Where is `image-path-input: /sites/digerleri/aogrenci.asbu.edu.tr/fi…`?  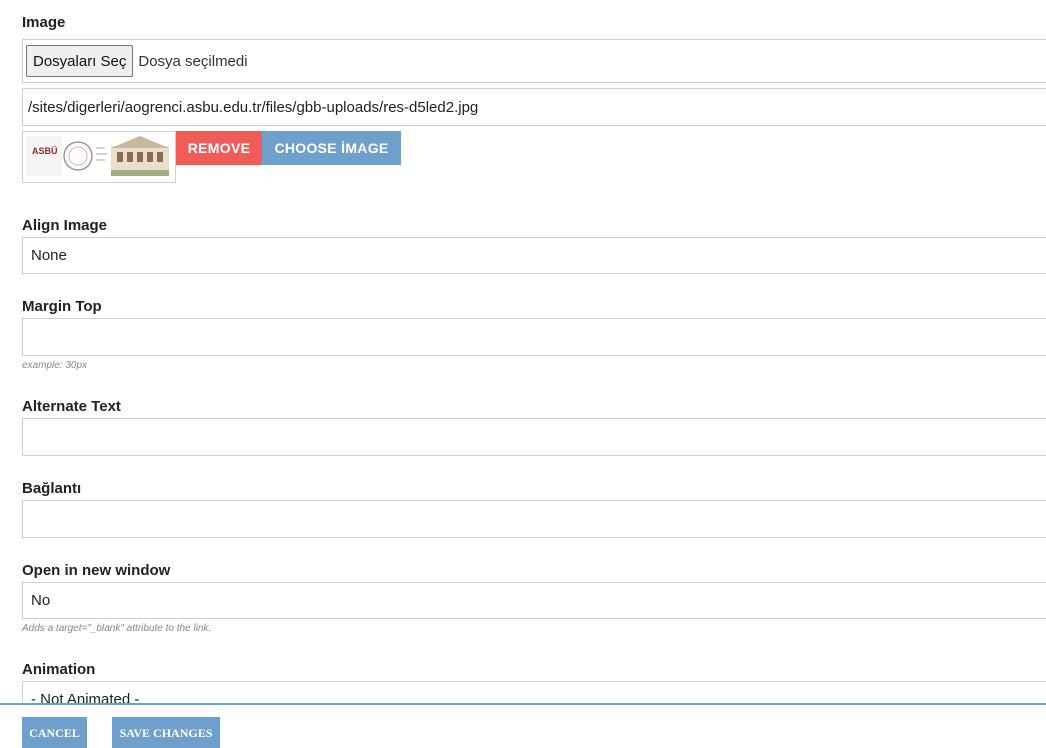
image-path-input: /sites/digerleri/aogrenci.asbu.edu.tr/fi… is located at coordinates (534, 107).